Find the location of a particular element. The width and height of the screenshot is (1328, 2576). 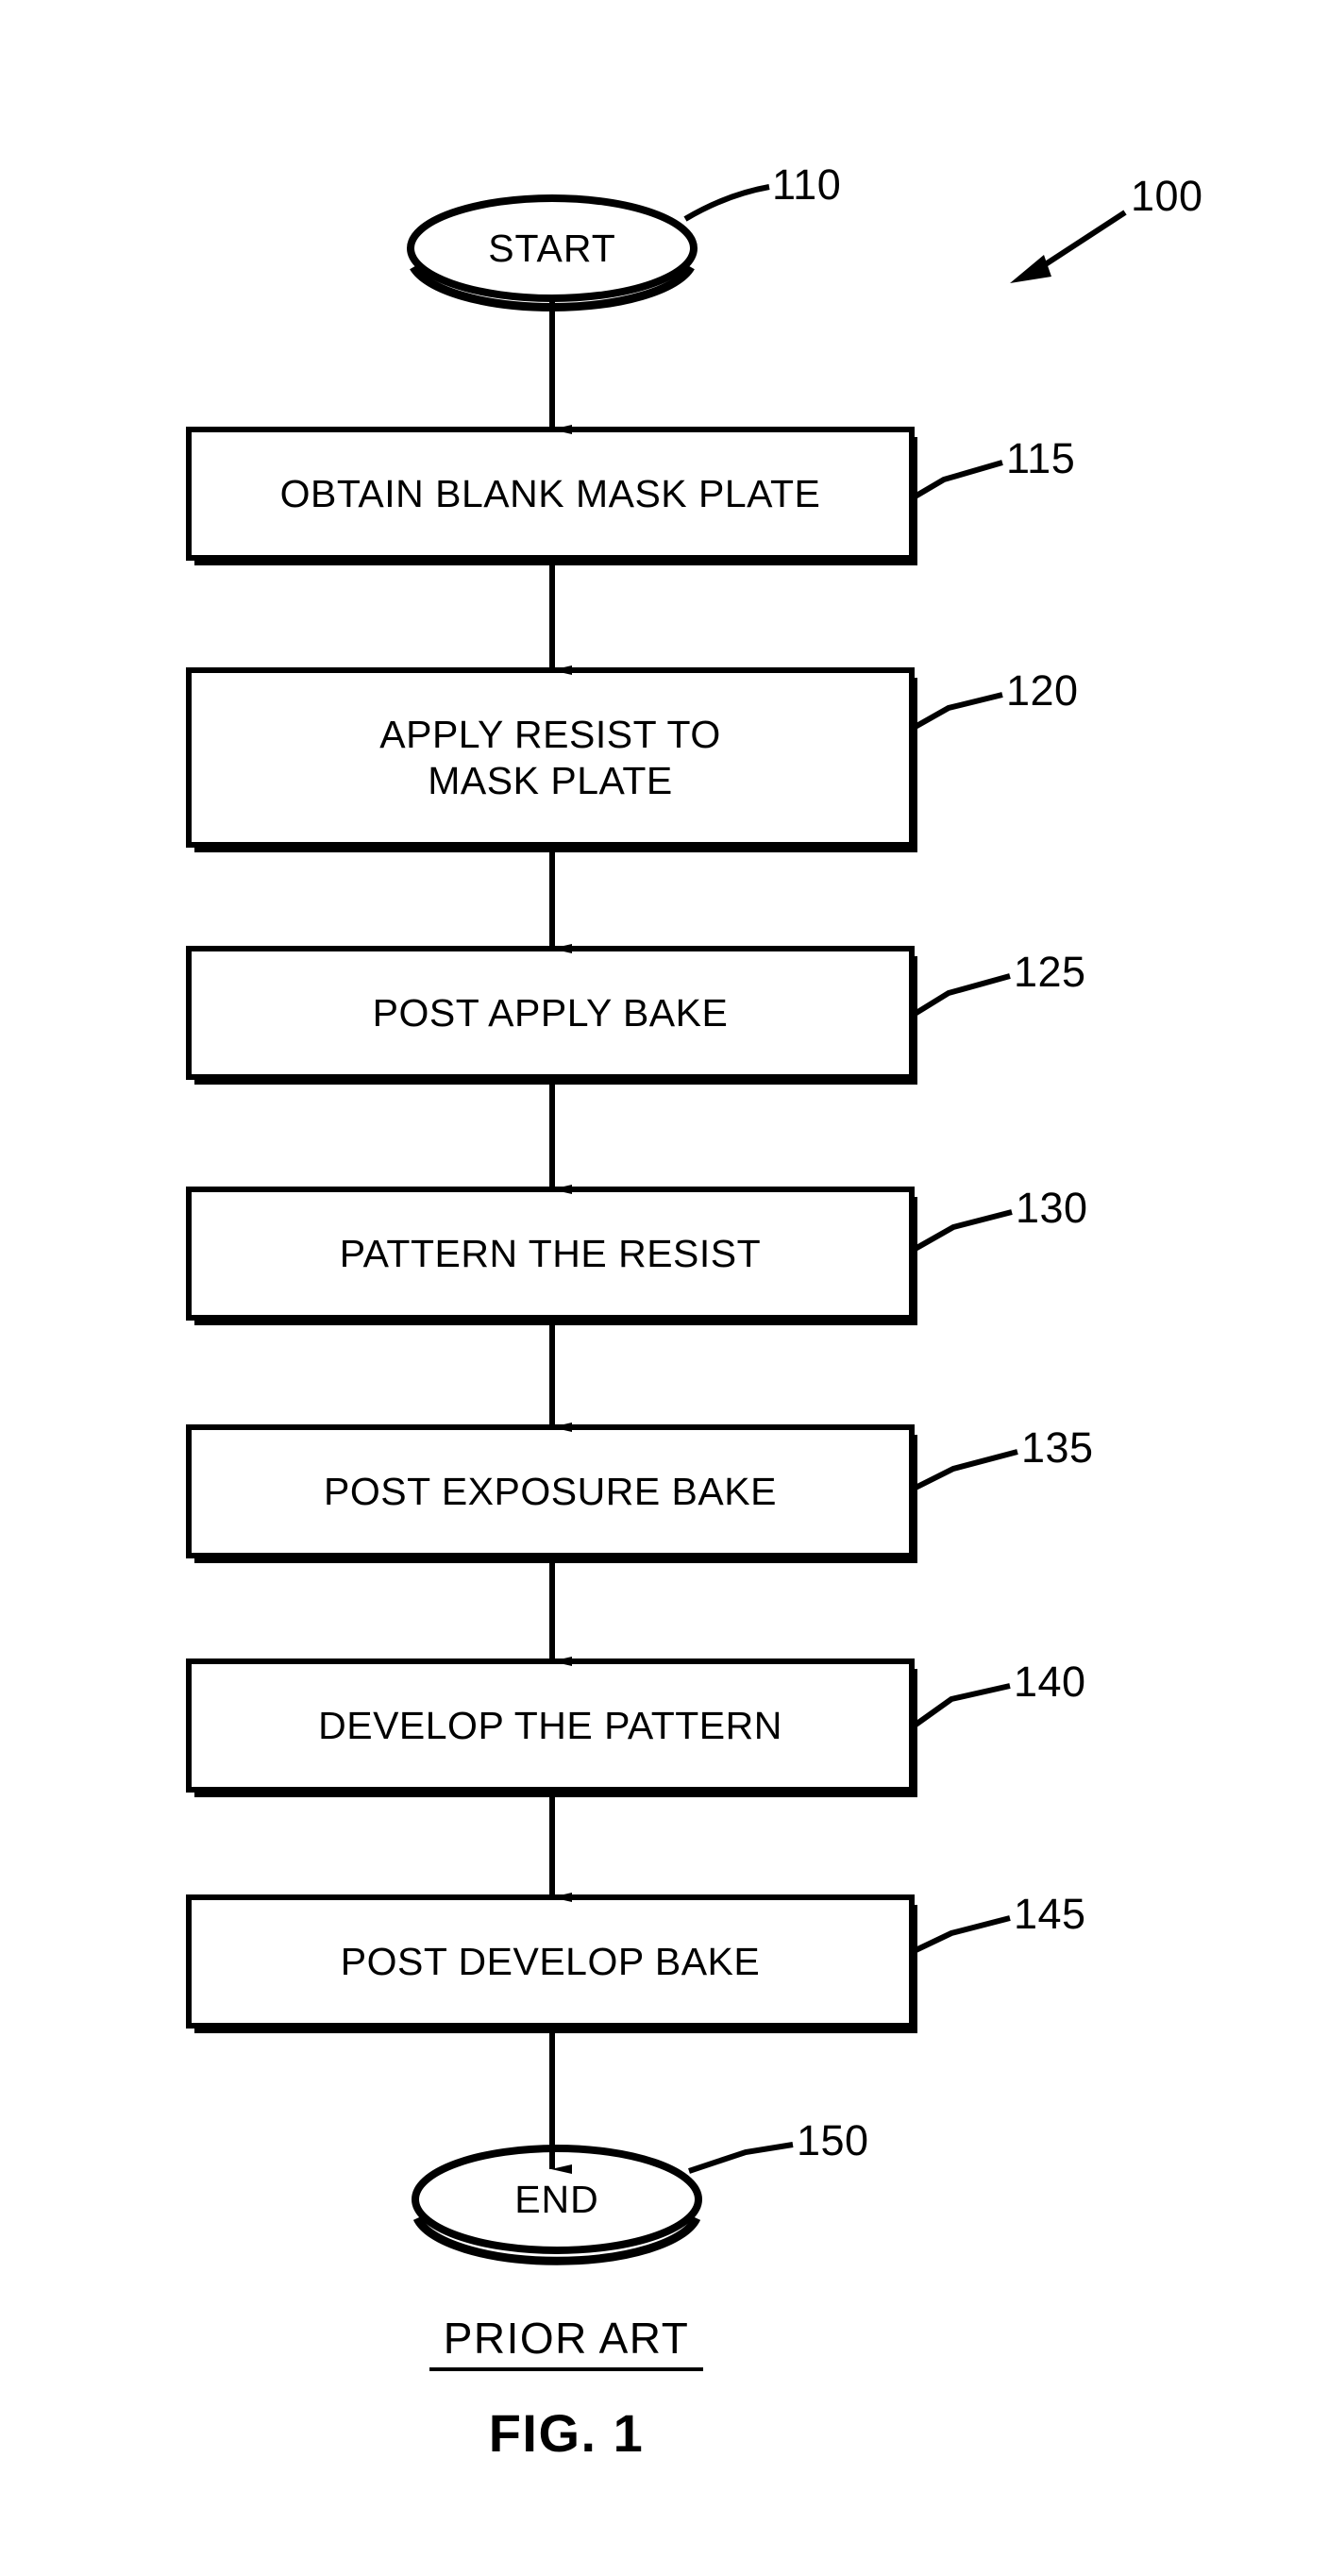

reference-numeral-150: 150 is located at coordinates (833, 2140).